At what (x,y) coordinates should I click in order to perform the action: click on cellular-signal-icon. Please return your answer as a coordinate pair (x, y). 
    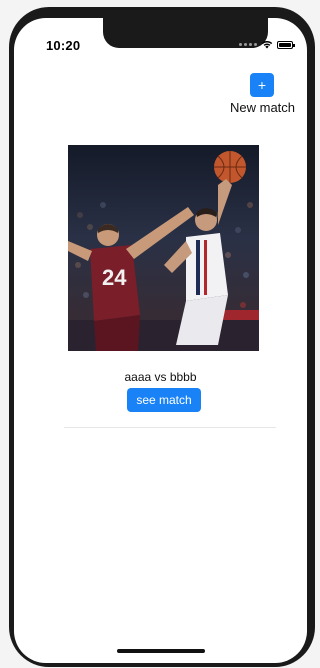
    Looking at the image, I should click on (248, 44).